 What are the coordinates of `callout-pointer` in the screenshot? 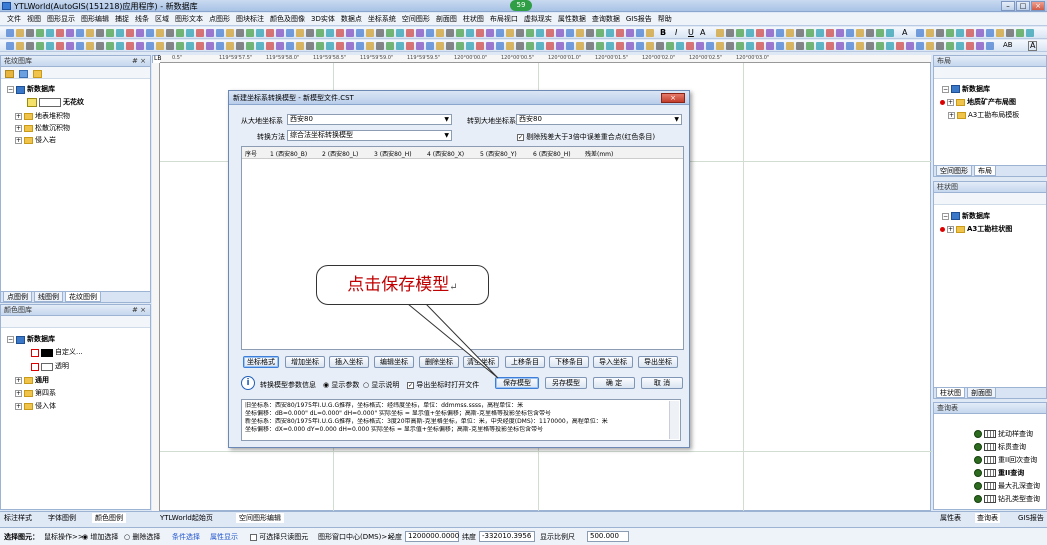 It's located at (452, 341).